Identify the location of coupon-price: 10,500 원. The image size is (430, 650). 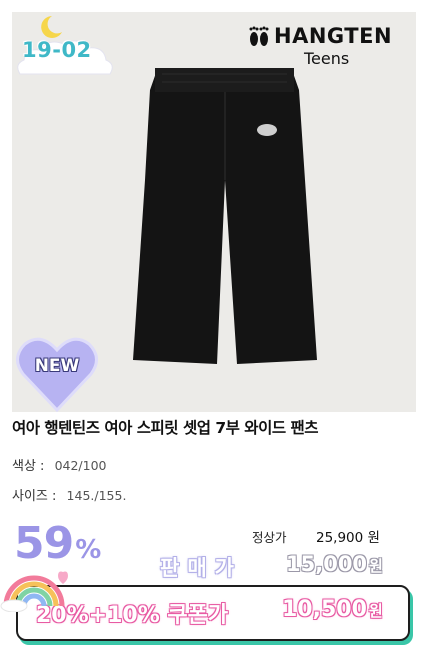
(332, 609).